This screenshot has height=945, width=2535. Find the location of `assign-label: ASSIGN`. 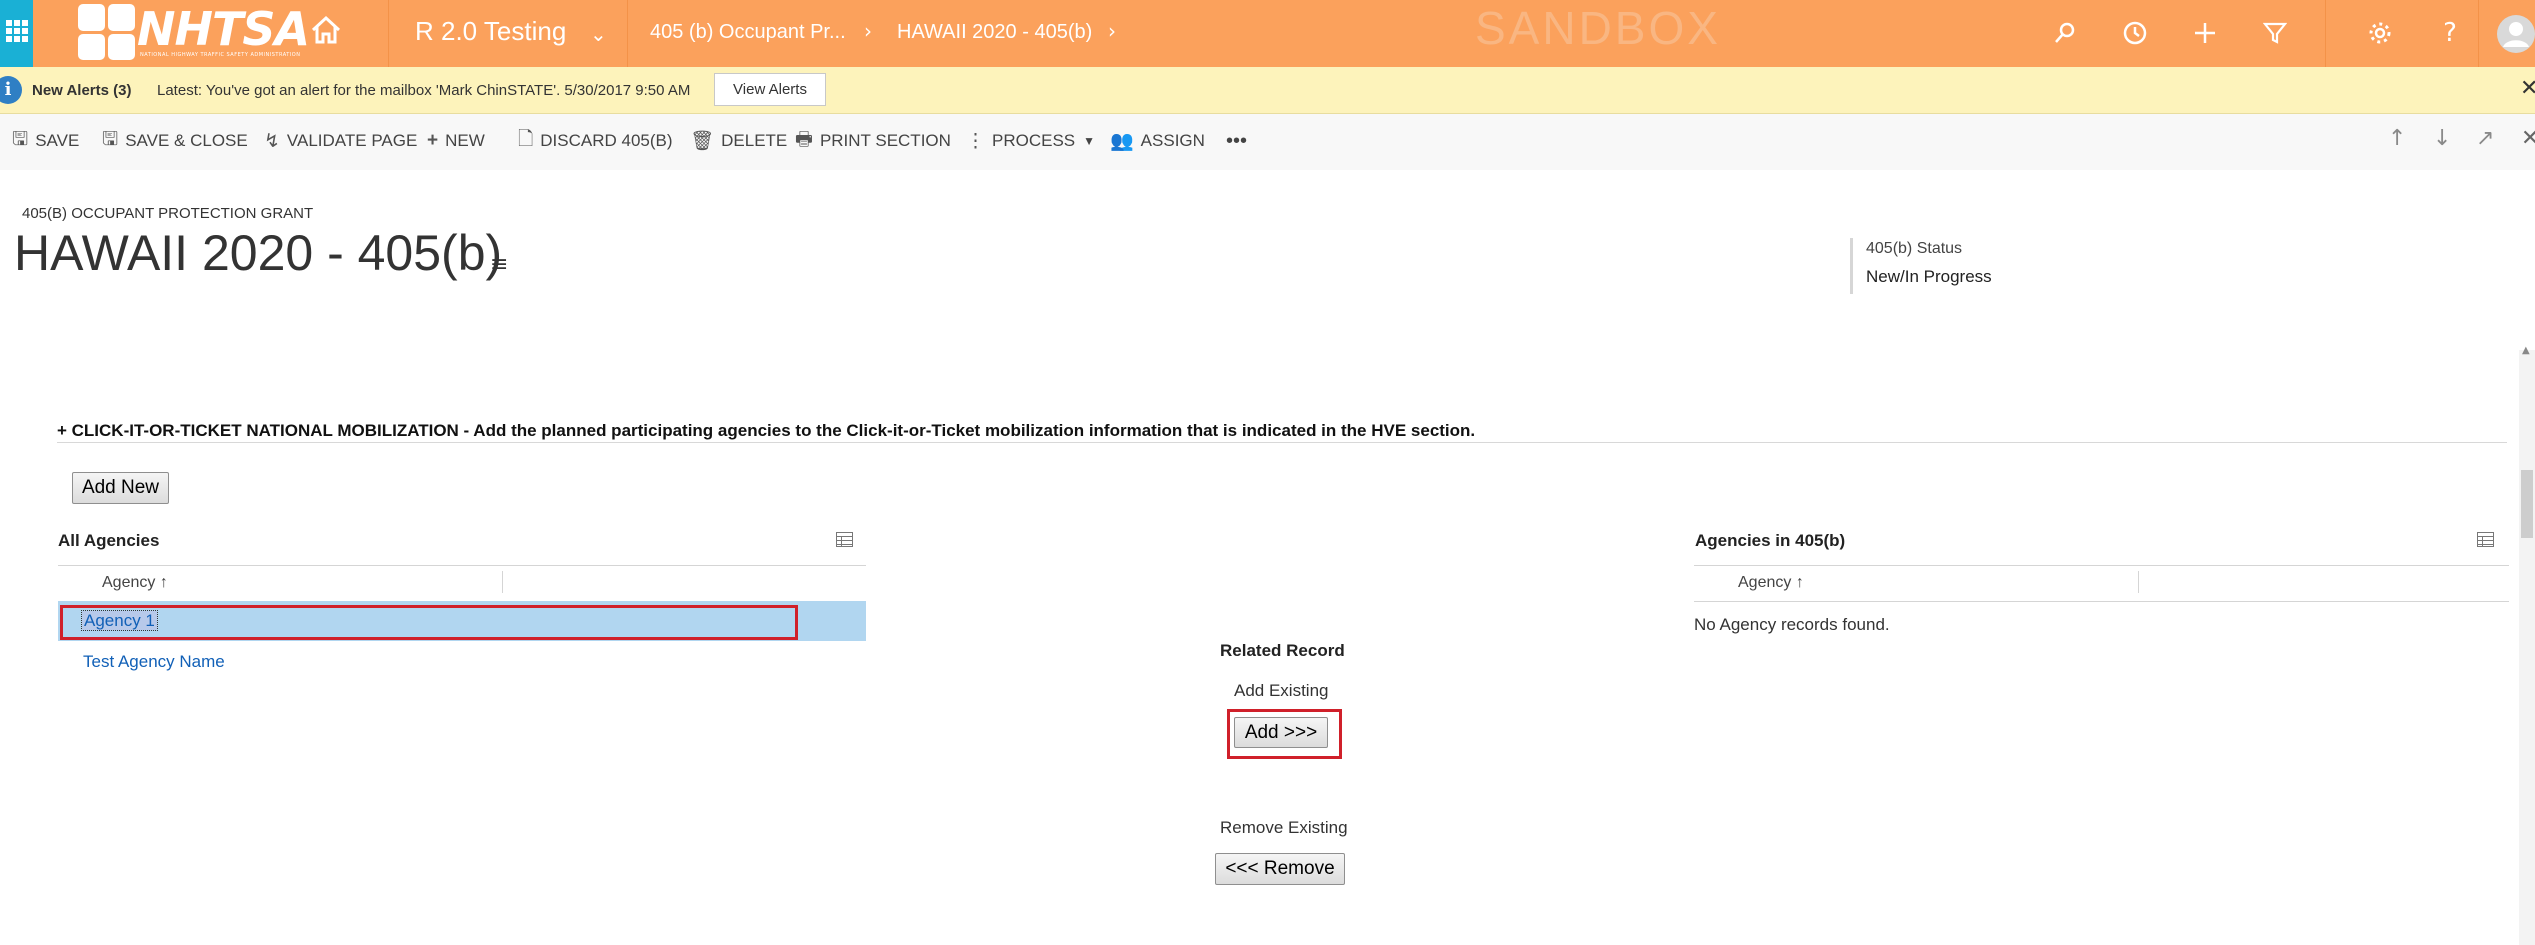

assign-label: ASSIGN is located at coordinates (1172, 140).